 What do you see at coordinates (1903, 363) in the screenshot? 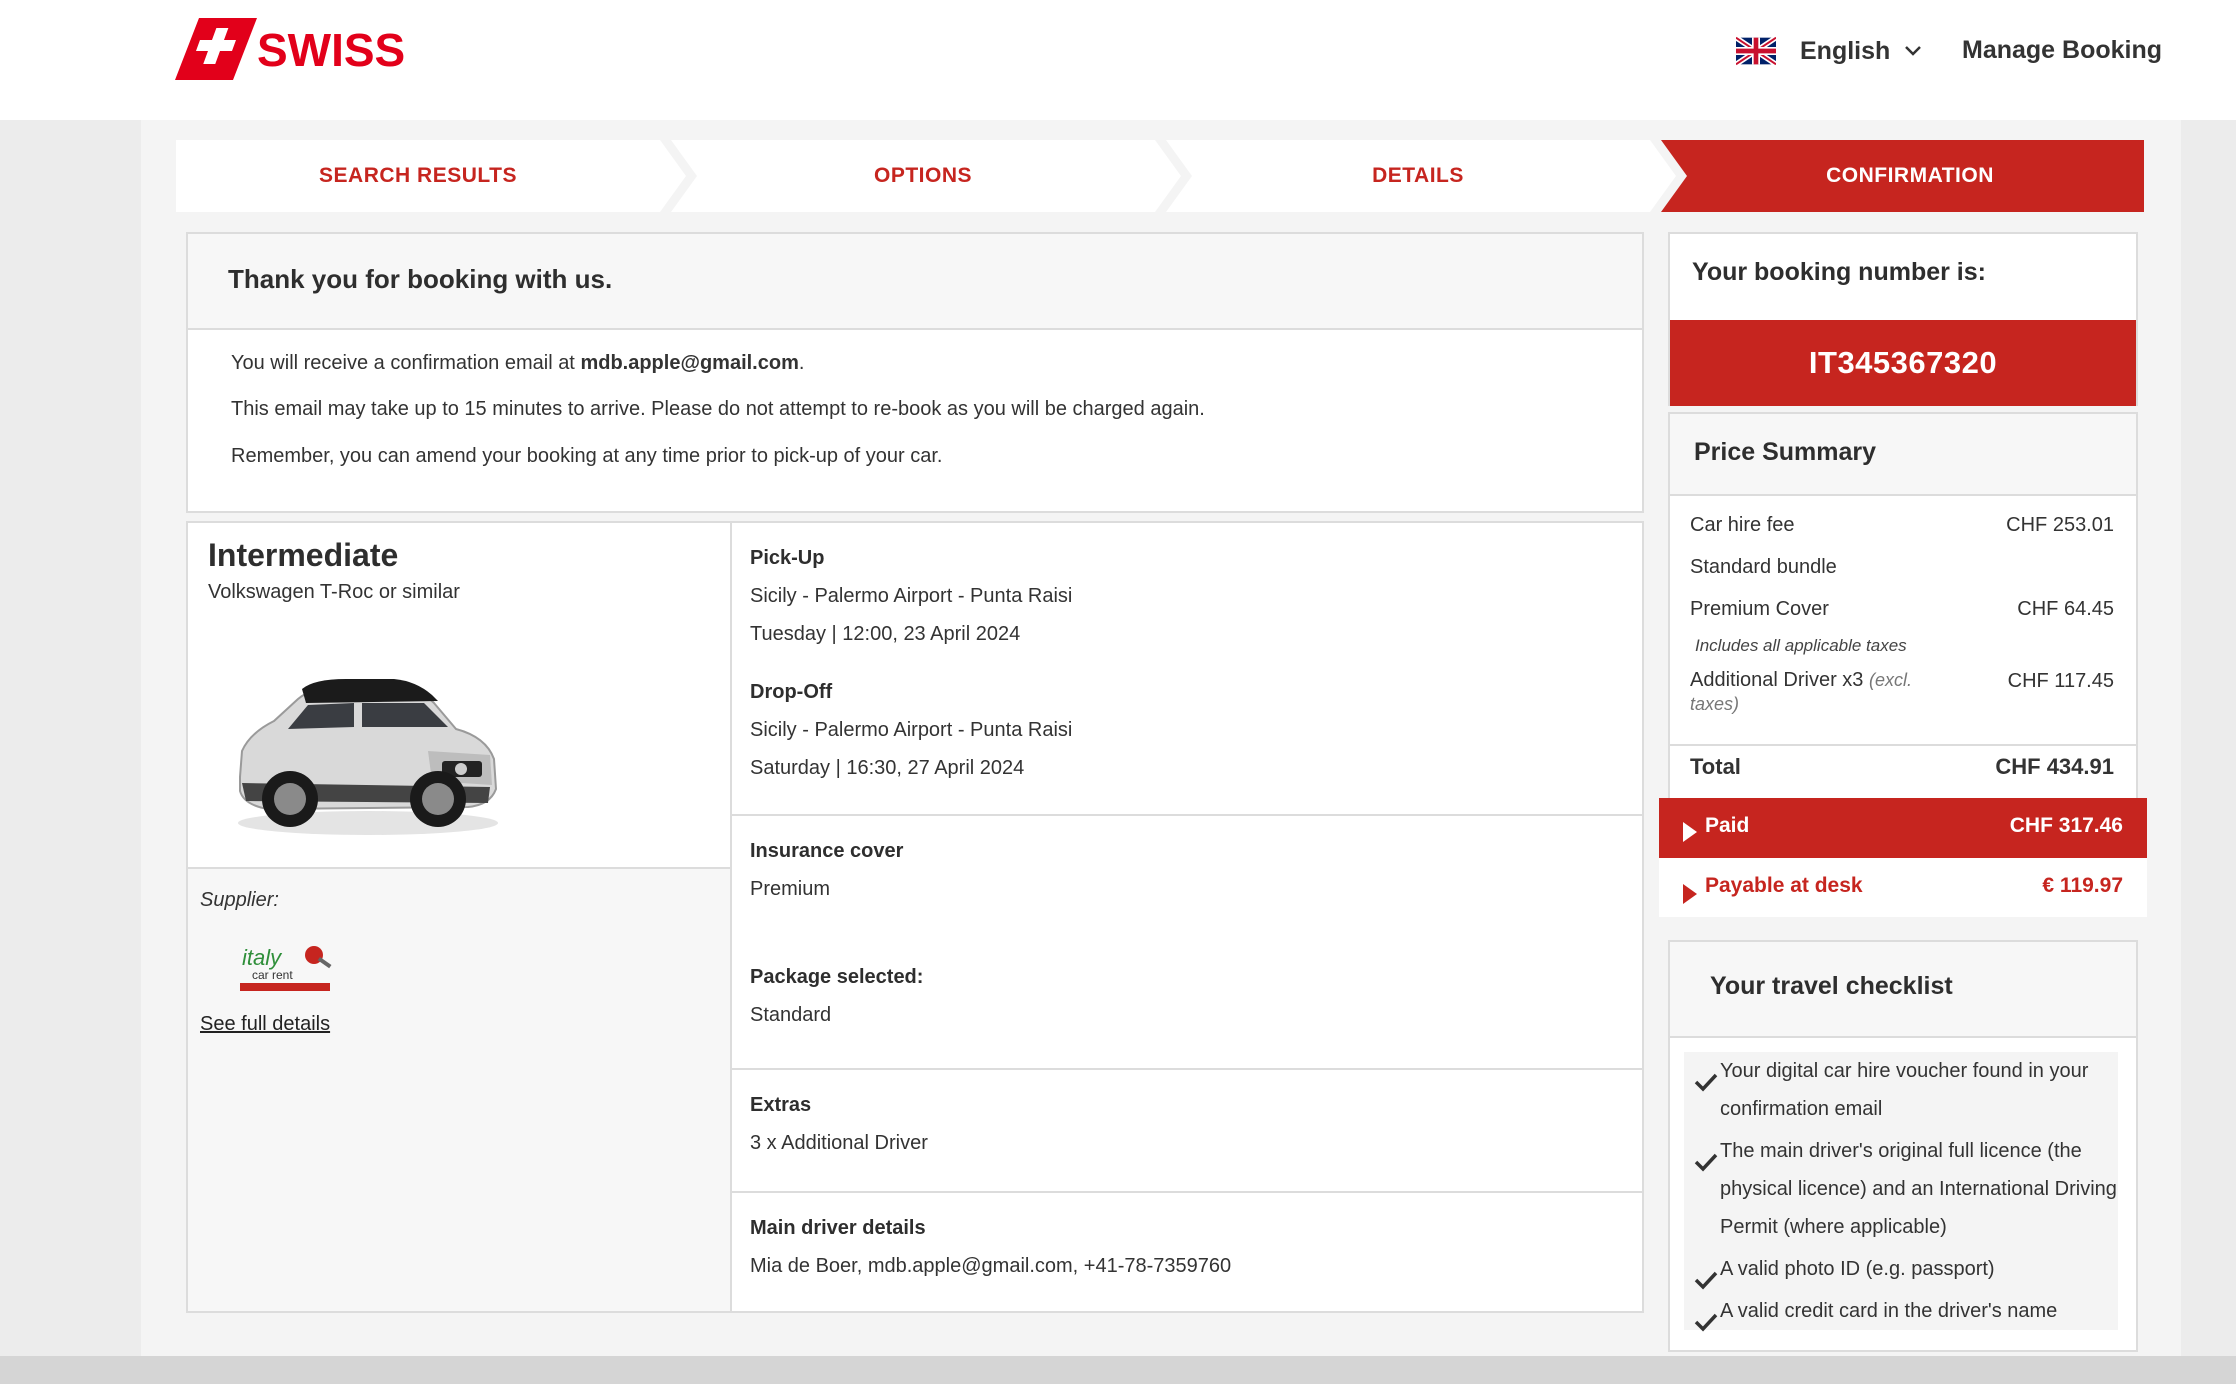
I see `booking-number: IT345367320` at bounding box center [1903, 363].